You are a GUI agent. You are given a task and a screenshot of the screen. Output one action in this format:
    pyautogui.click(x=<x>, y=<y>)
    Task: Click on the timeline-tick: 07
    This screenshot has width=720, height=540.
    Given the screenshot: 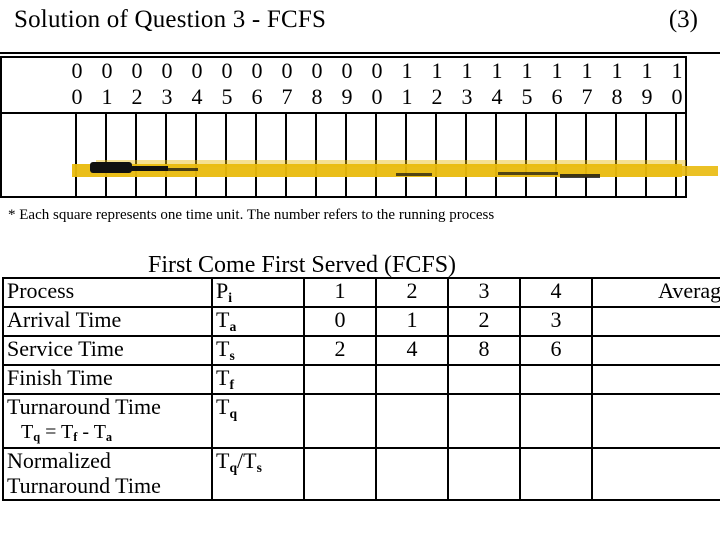 What is the action you would take?
    pyautogui.click(x=287, y=84)
    